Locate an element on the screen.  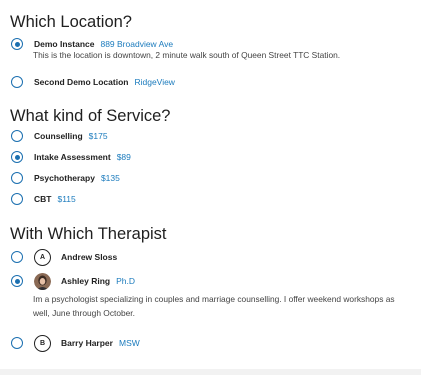
location-heading: Which Location? is located at coordinates (71, 22).